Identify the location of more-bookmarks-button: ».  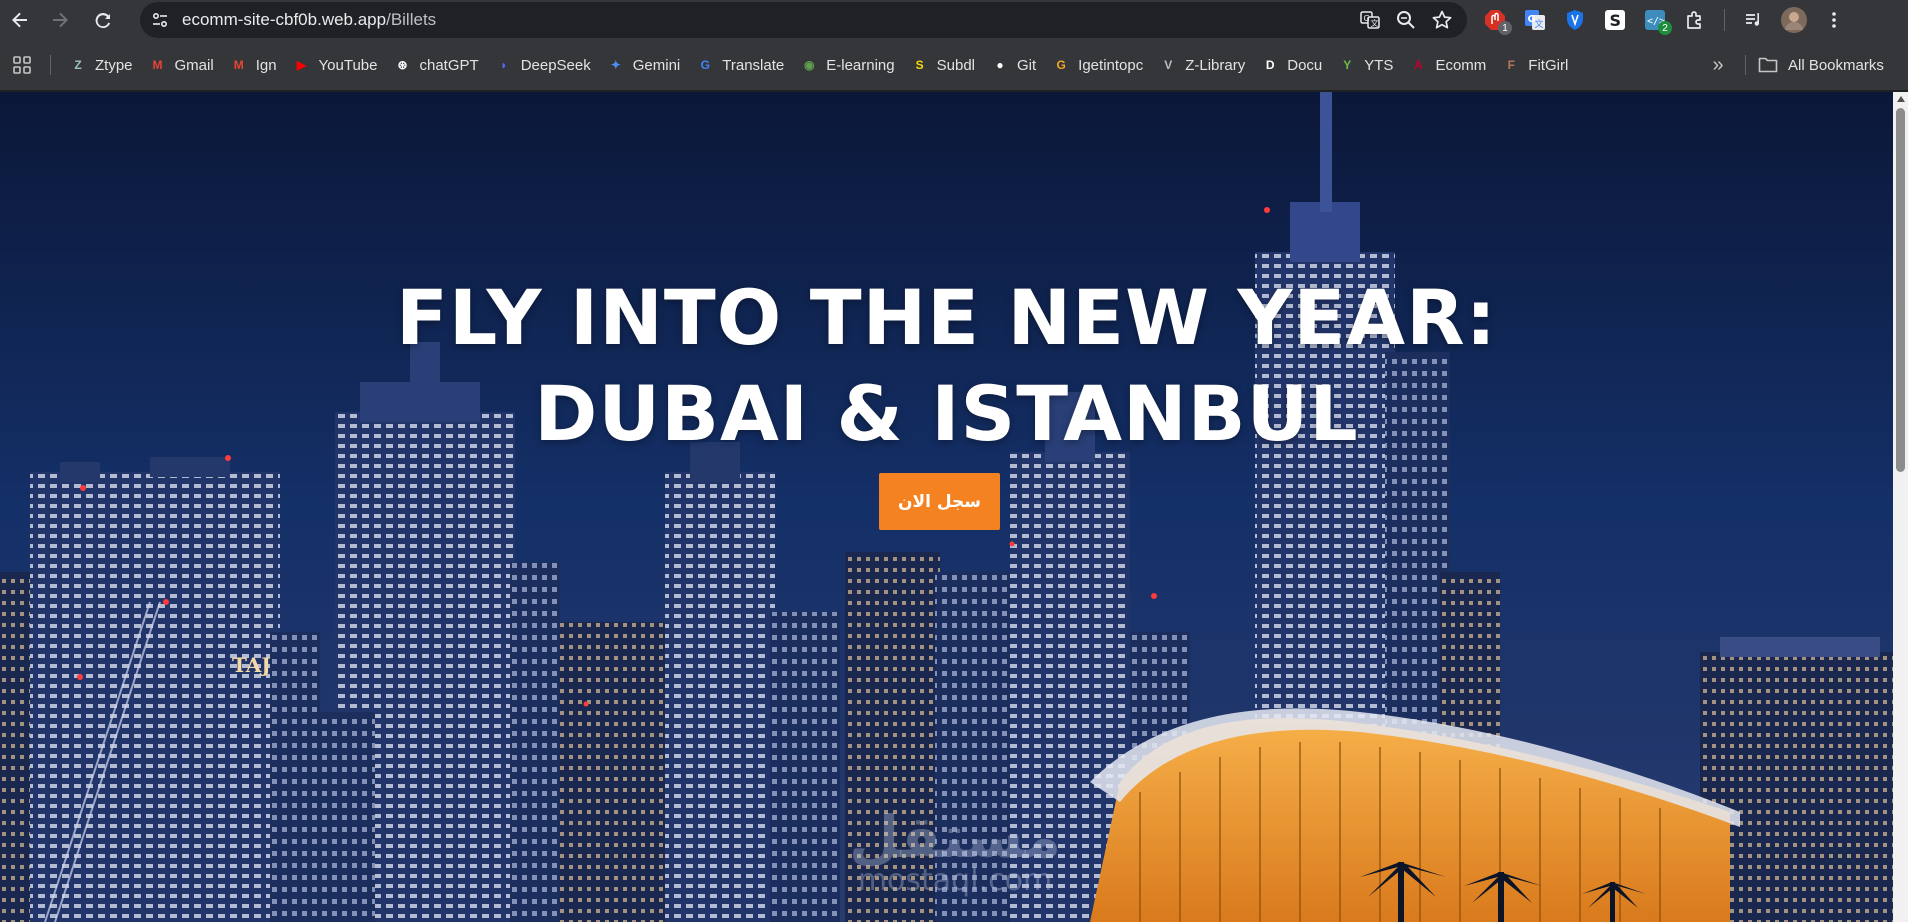
(1718, 65).